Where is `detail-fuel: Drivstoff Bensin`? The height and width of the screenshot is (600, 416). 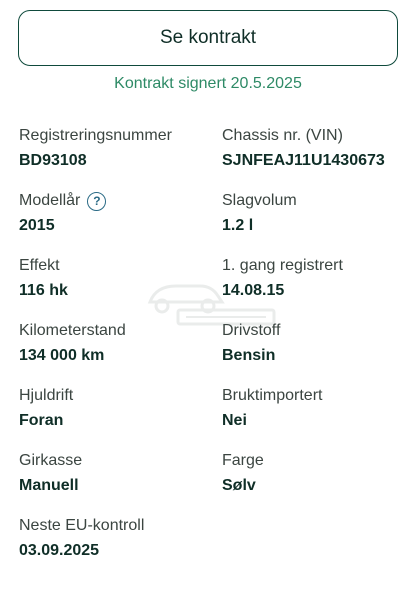 detail-fuel: Drivstoff Bensin is located at coordinates (310, 351).